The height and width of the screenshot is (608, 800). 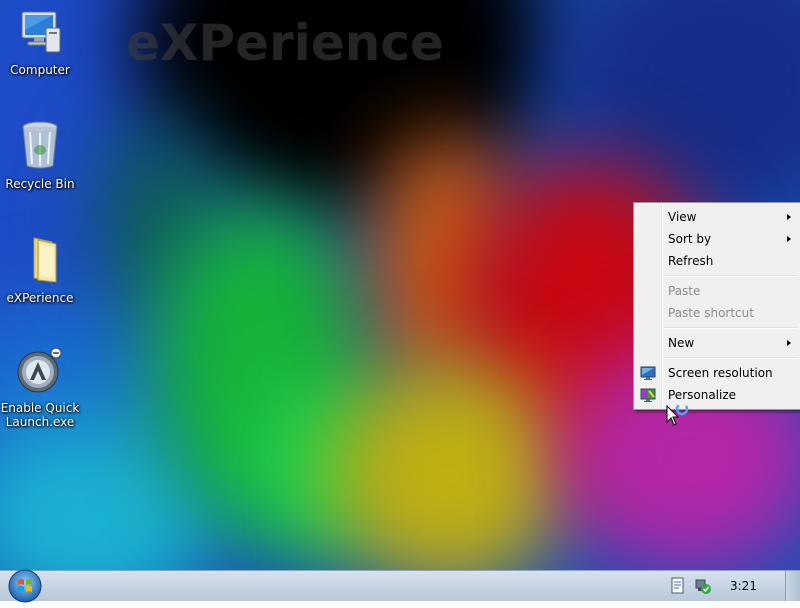 I want to click on menu-item-paste: Paste, so click(x=717, y=291).